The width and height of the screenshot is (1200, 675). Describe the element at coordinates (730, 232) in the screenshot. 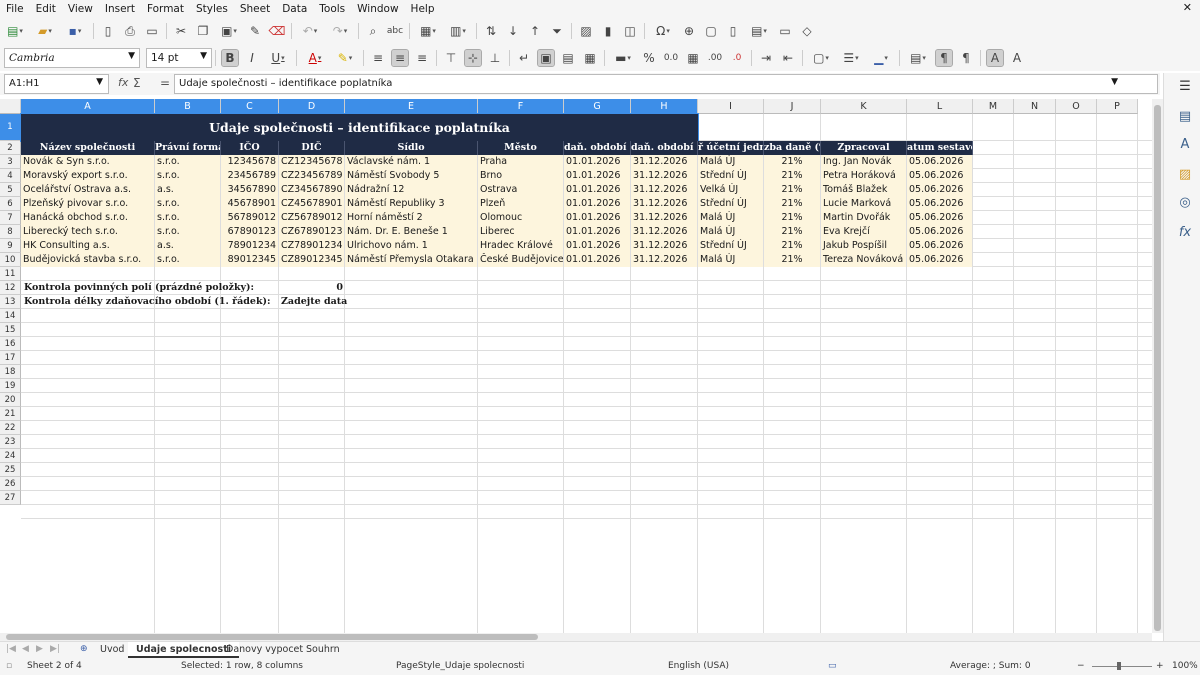

I see `table-cell: Malá ÚJ` at that location.